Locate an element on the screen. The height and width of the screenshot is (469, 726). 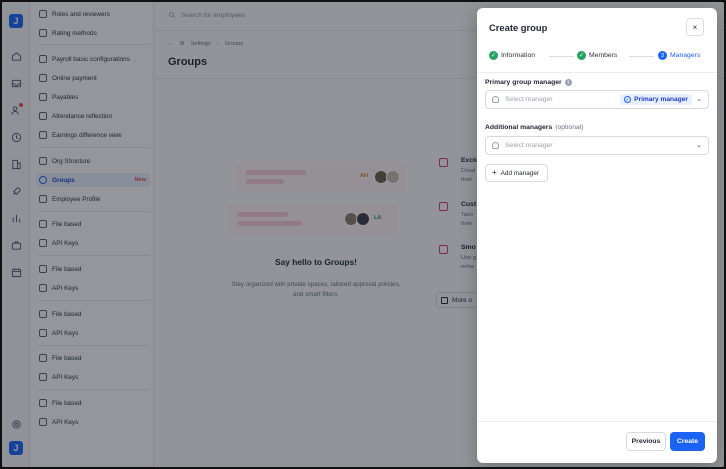
primary-manager-label: Primary group manager i is located at coordinates (528, 82).